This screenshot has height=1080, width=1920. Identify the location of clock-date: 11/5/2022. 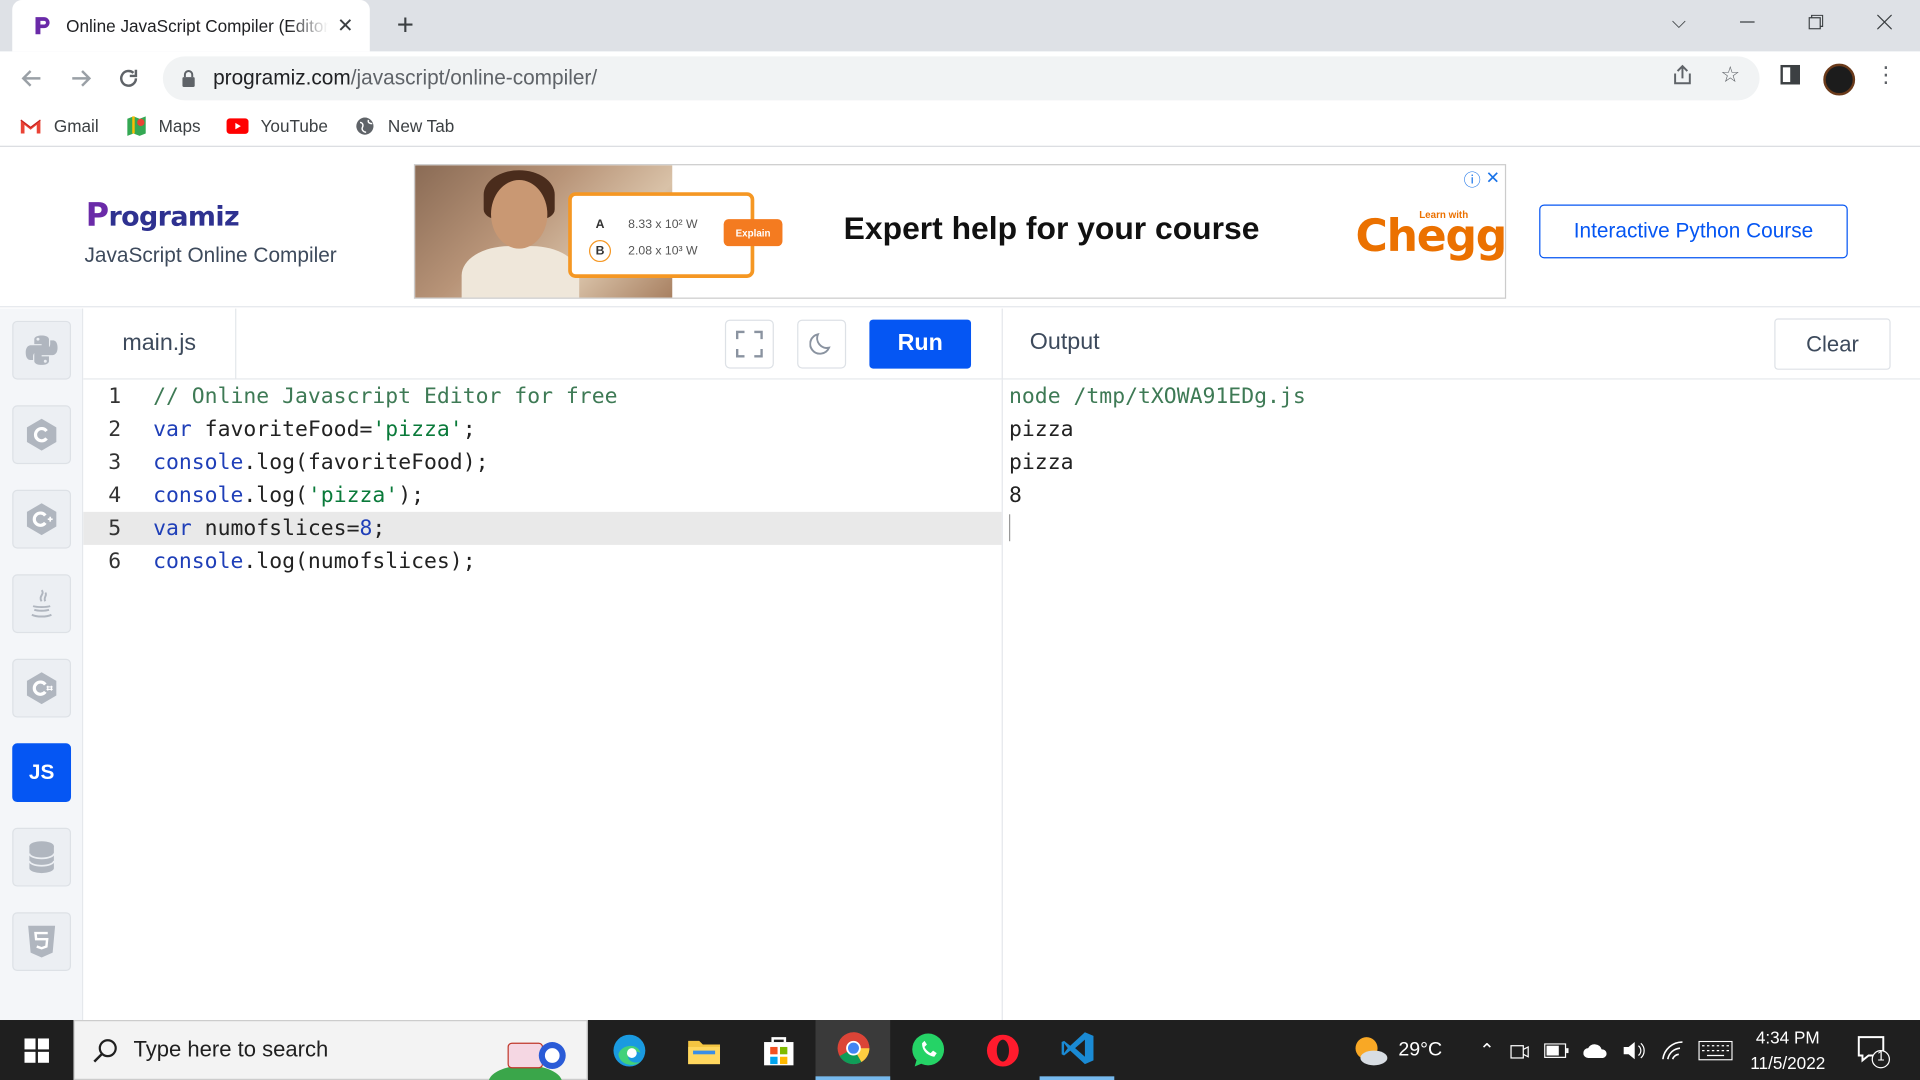
(1788, 1063).